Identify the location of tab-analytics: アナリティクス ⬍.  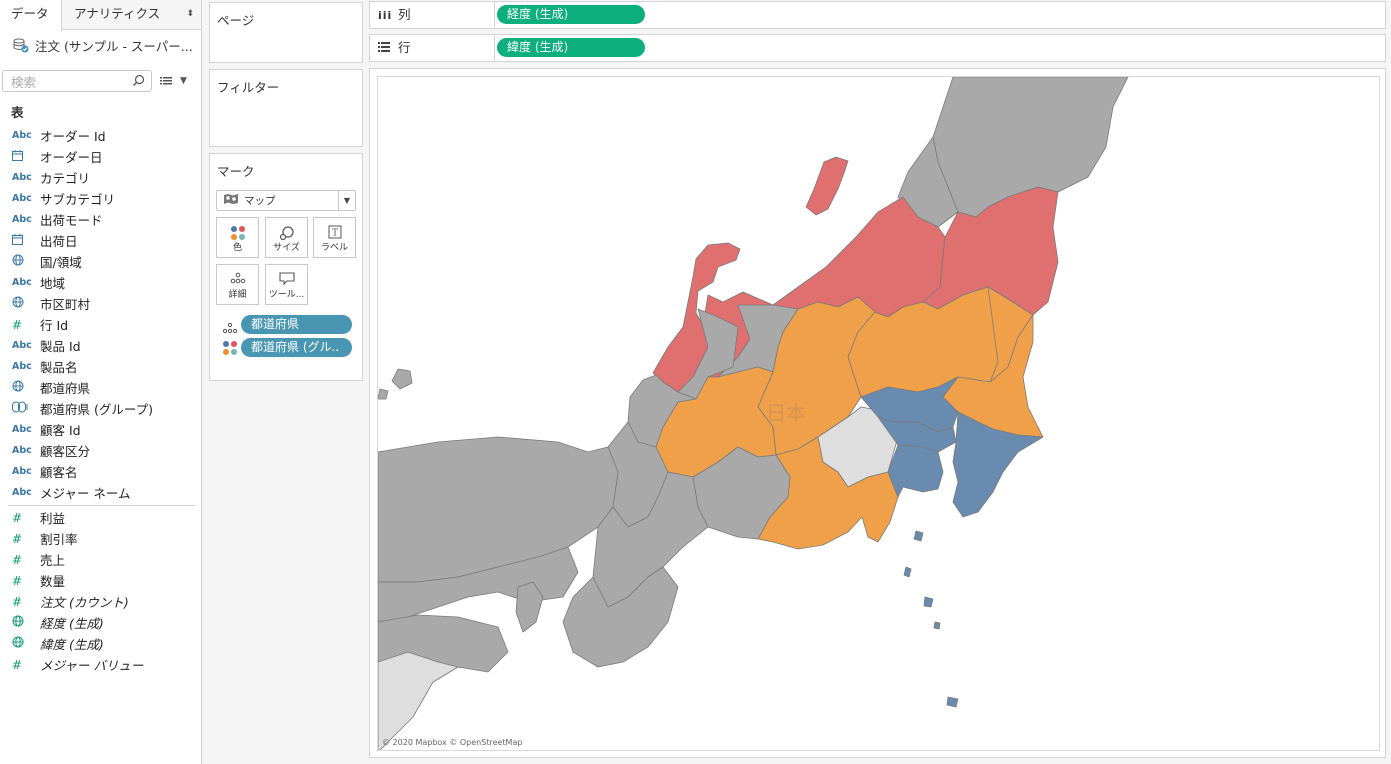
(131, 15).